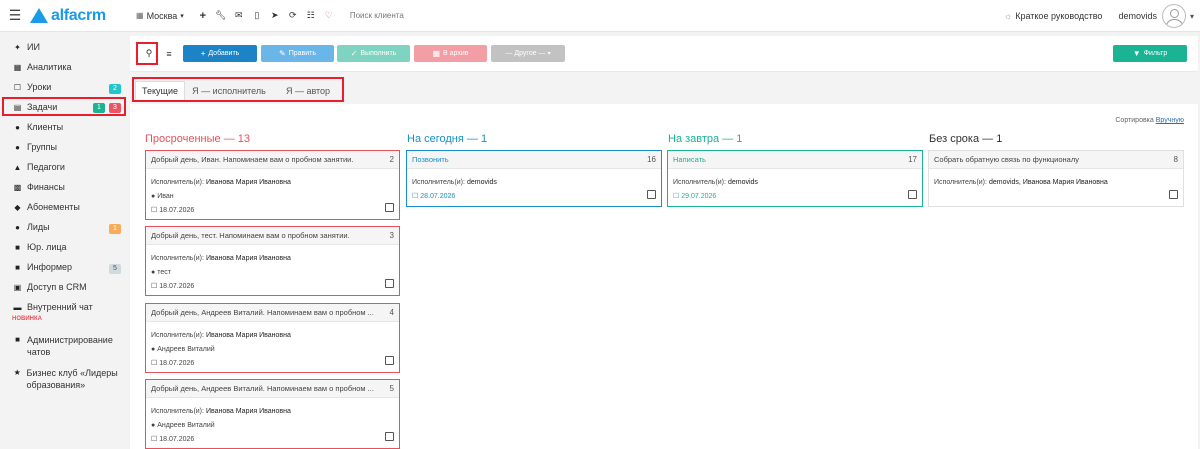 The image size is (1200, 449). What do you see at coordinates (1173, 16) in the screenshot?
I see `avatar` at bounding box center [1173, 16].